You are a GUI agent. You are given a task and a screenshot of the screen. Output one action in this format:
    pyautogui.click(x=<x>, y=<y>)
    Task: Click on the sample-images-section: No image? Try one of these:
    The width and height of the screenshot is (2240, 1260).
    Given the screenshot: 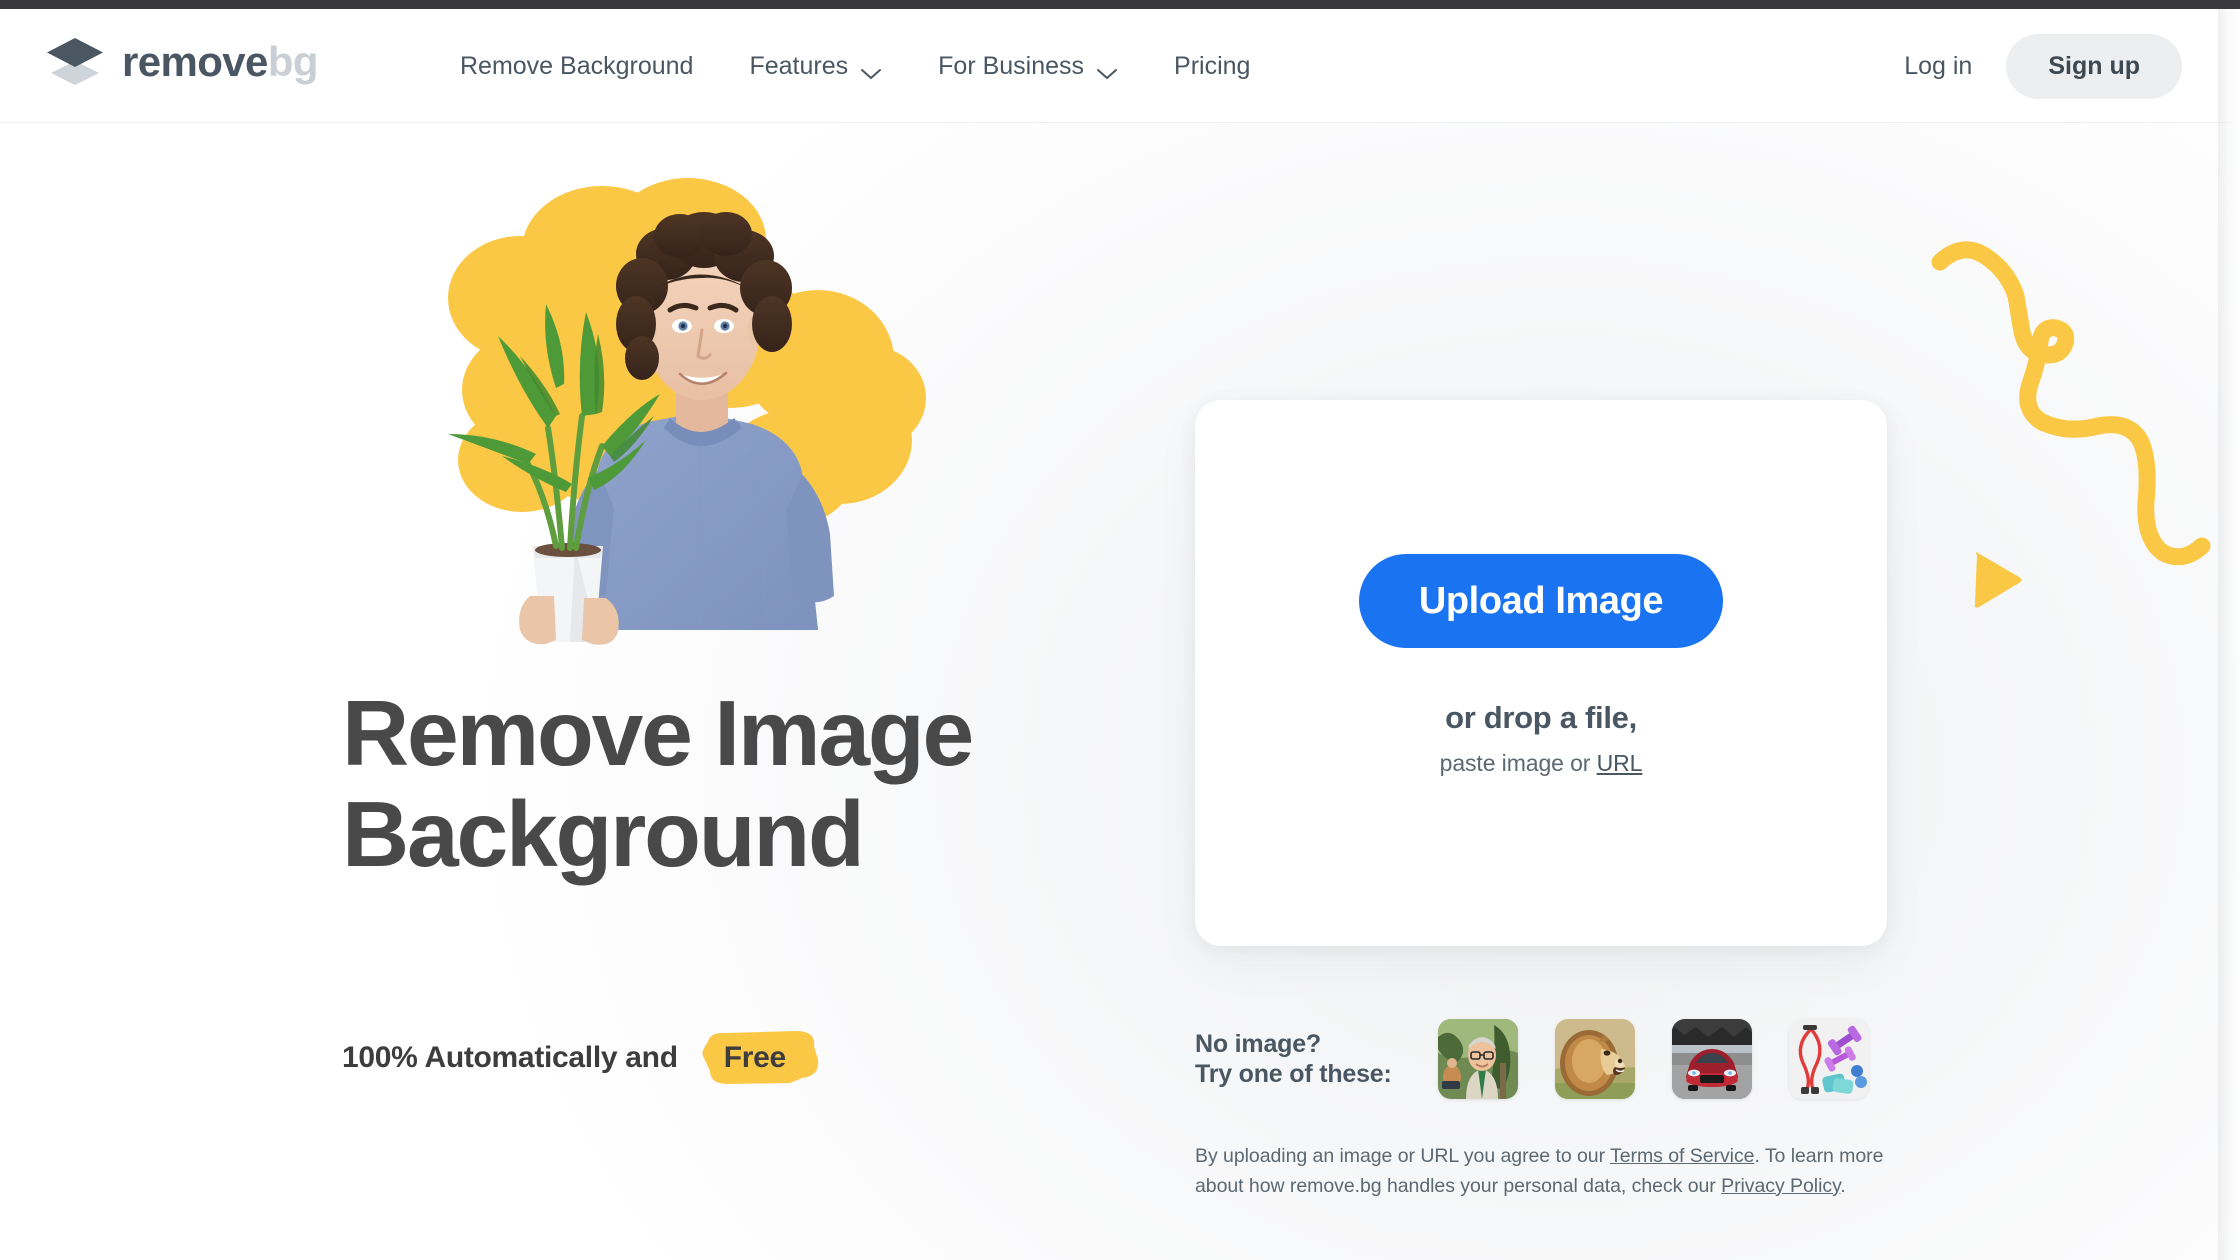 What is the action you would take?
    pyautogui.click(x=1545, y=1059)
    